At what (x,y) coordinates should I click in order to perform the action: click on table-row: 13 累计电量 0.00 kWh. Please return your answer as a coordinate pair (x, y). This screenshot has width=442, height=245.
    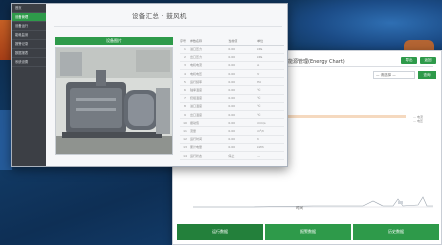
    Looking at the image, I should click on (232, 147).